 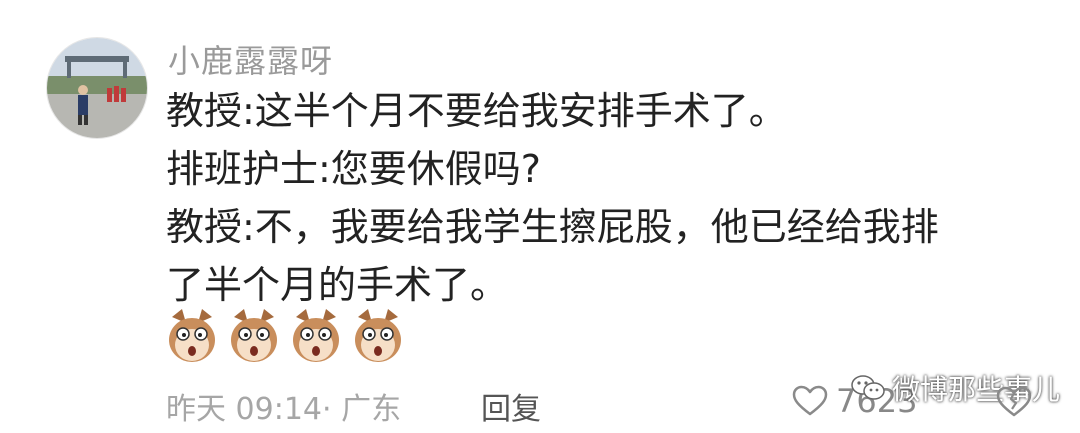 I want to click on heart-outline-icon, so click(x=810, y=400).